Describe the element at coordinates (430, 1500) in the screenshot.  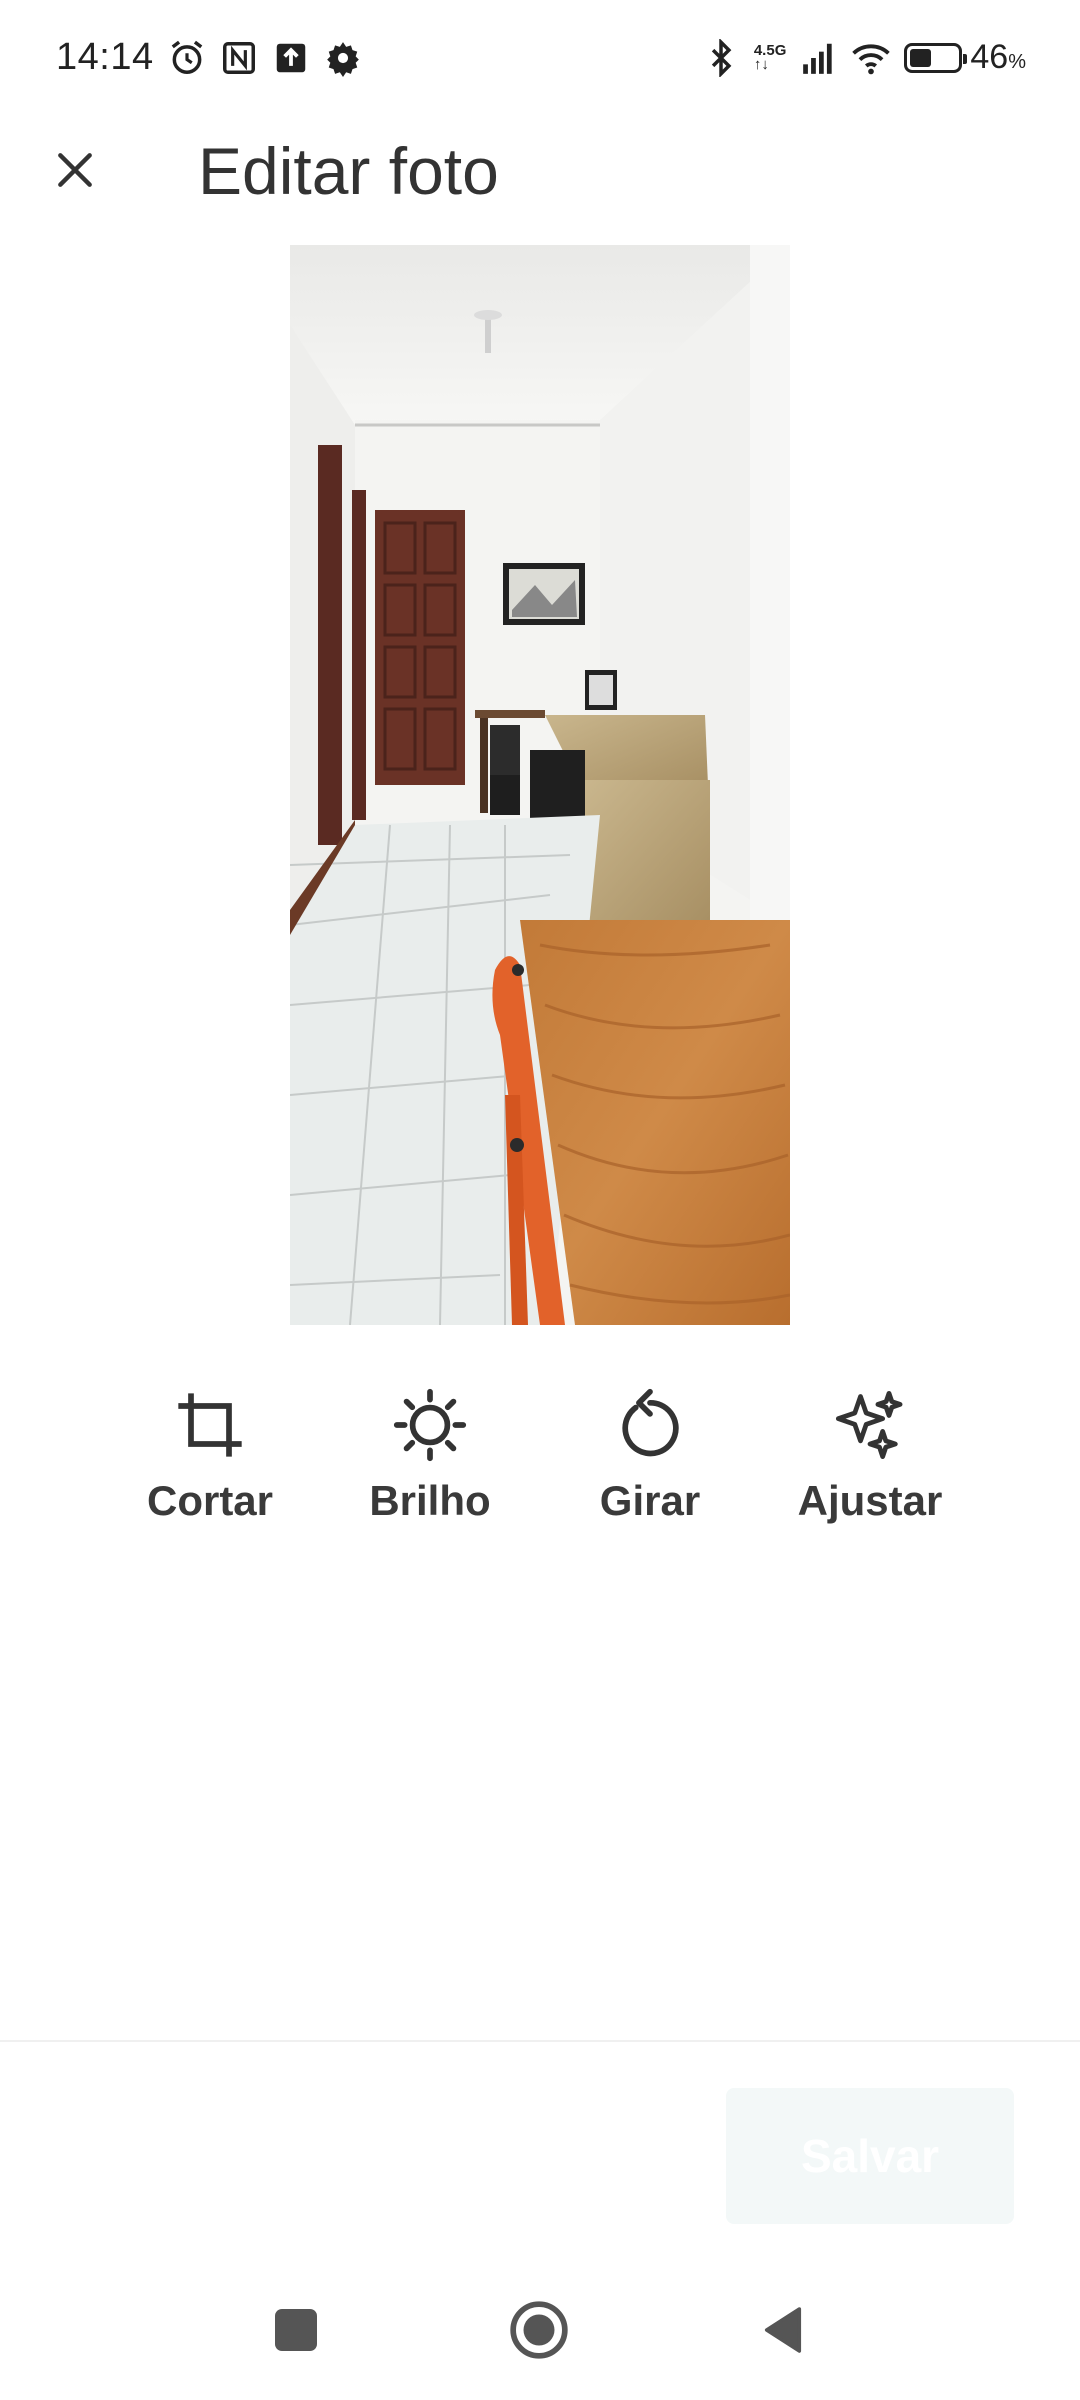
I see `brightness-label: Brilho` at that location.